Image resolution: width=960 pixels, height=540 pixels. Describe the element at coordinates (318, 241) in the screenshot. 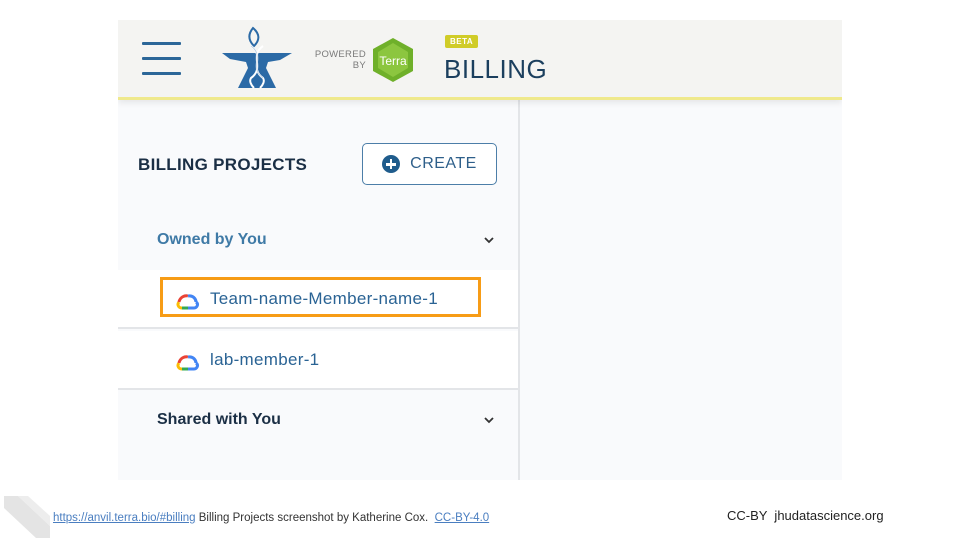

I see `section-owned-by-you: Owned by You` at that location.